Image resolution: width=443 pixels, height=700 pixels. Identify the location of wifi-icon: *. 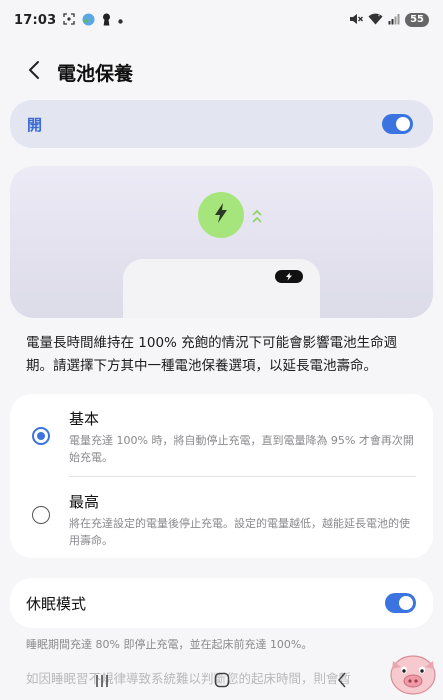
(375, 20).